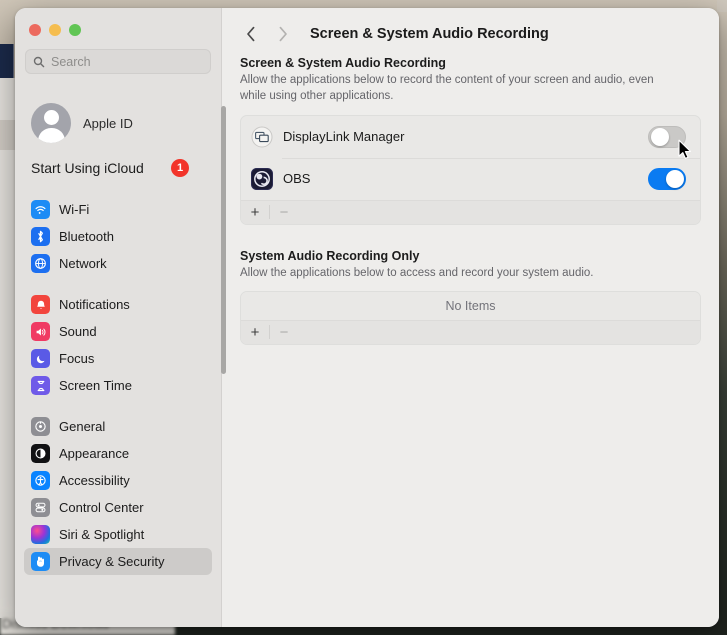 The image size is (727, 635). What do you see at coordinates (101, 507) in the screenshot?
I see `sidebar-item-label: Control Center` at bounding box center [101, 507].